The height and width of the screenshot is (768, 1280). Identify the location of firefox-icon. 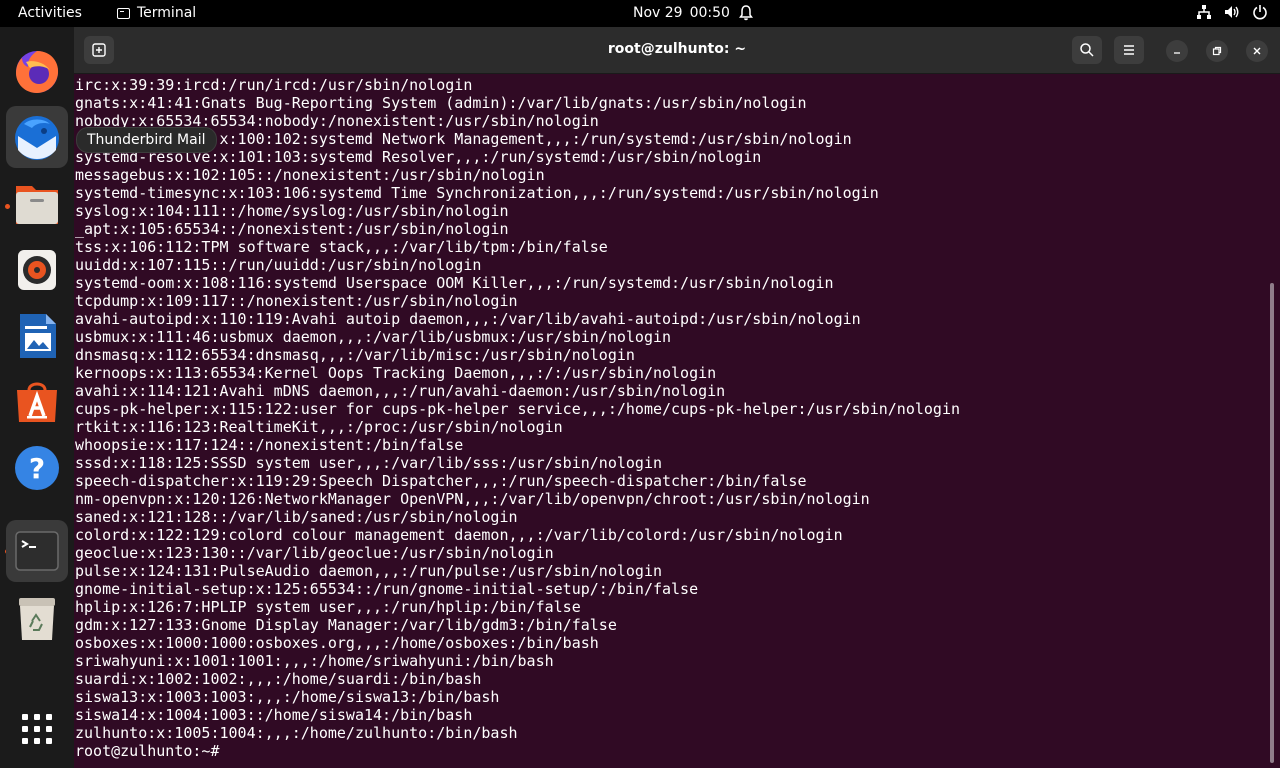
(37, 72).